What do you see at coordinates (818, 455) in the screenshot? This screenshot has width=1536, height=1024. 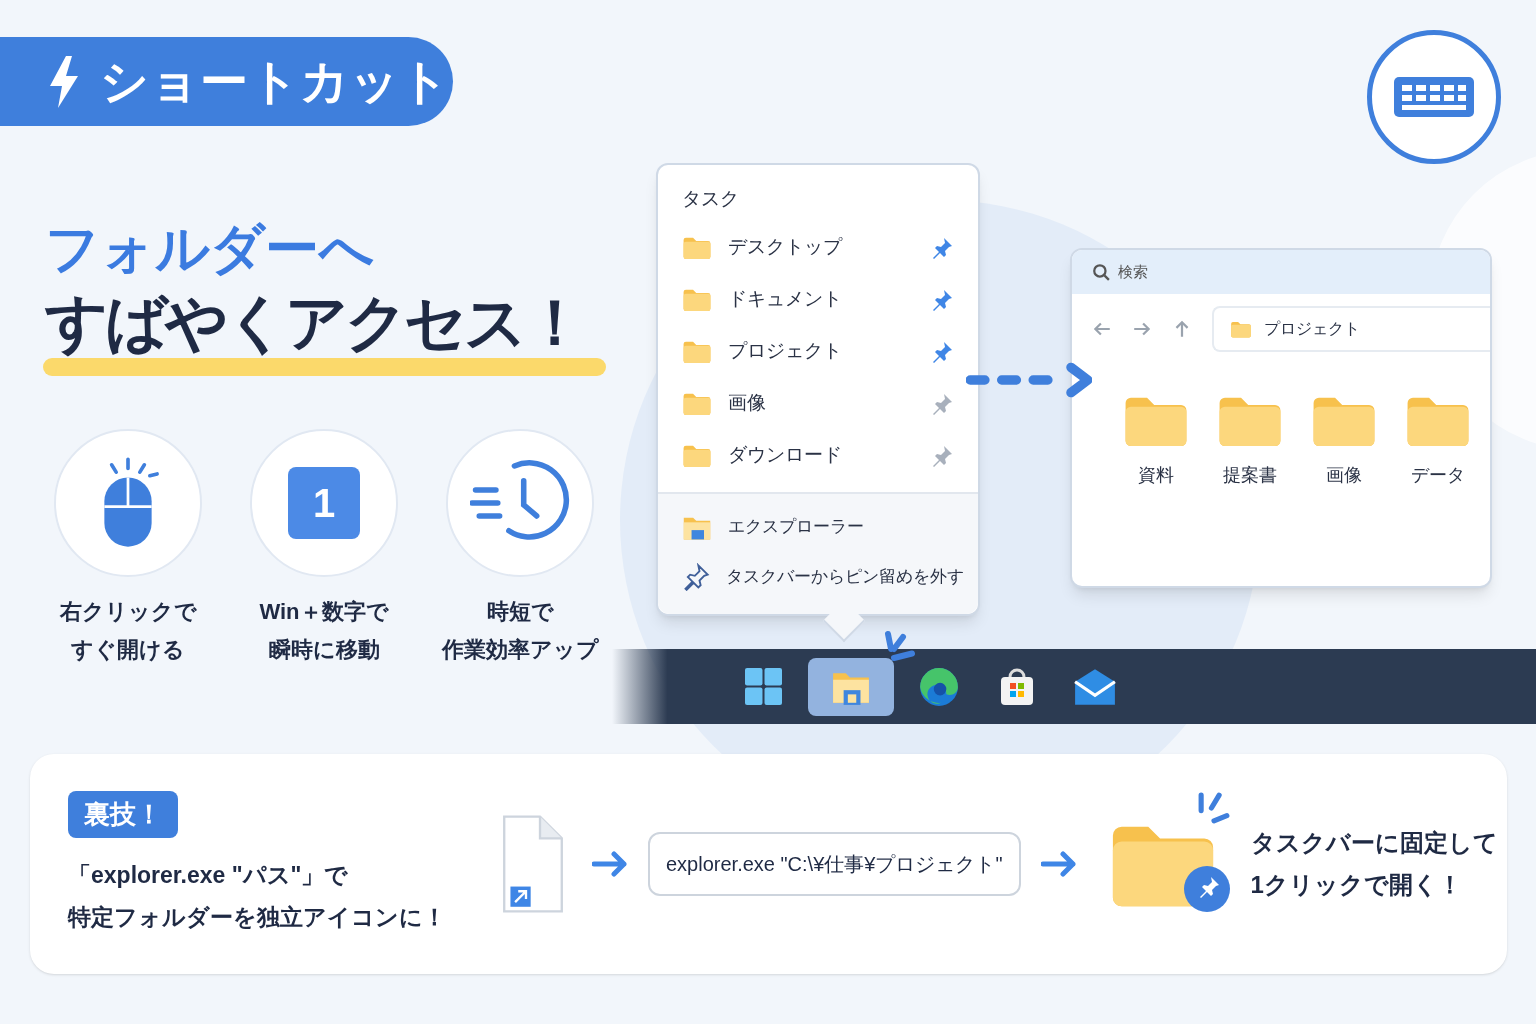 I see `jump-list-item: ダウンロード` at bounding box center [818, 455].